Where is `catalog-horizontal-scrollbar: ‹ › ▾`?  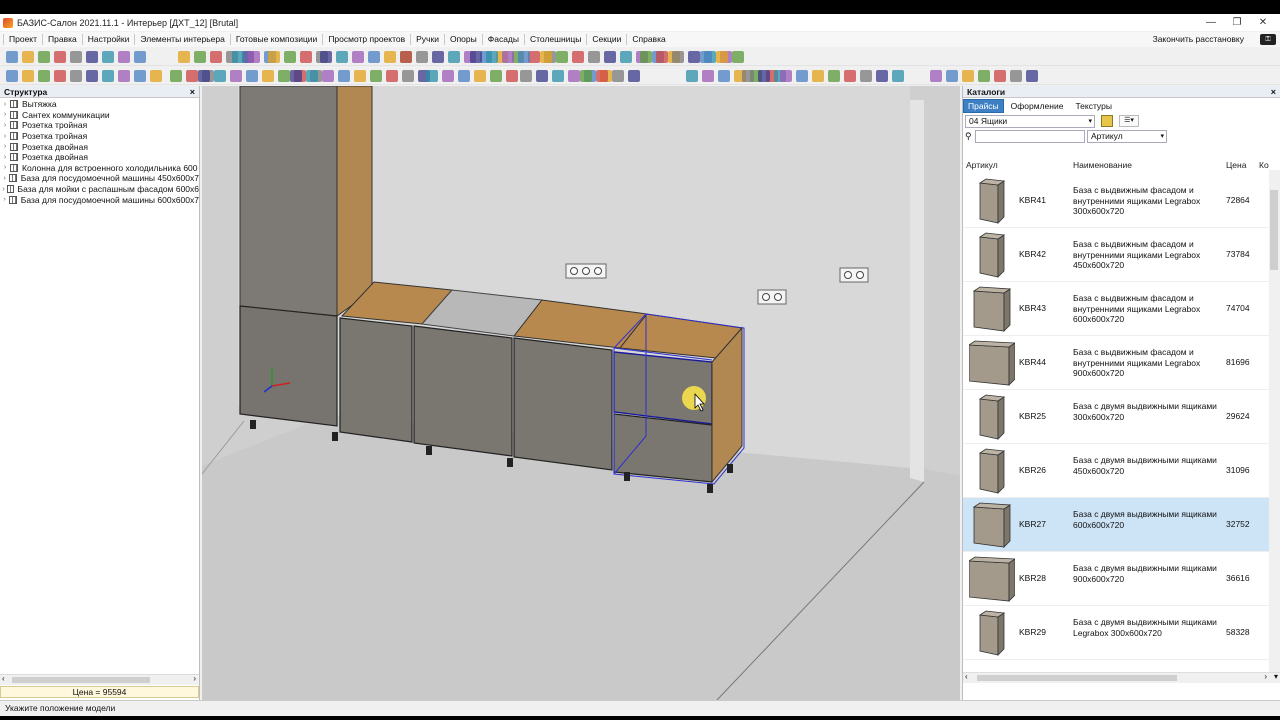 catalog-horizontal-scrollbar: ‹ › ▾ is located at coordinates (1121, 677).